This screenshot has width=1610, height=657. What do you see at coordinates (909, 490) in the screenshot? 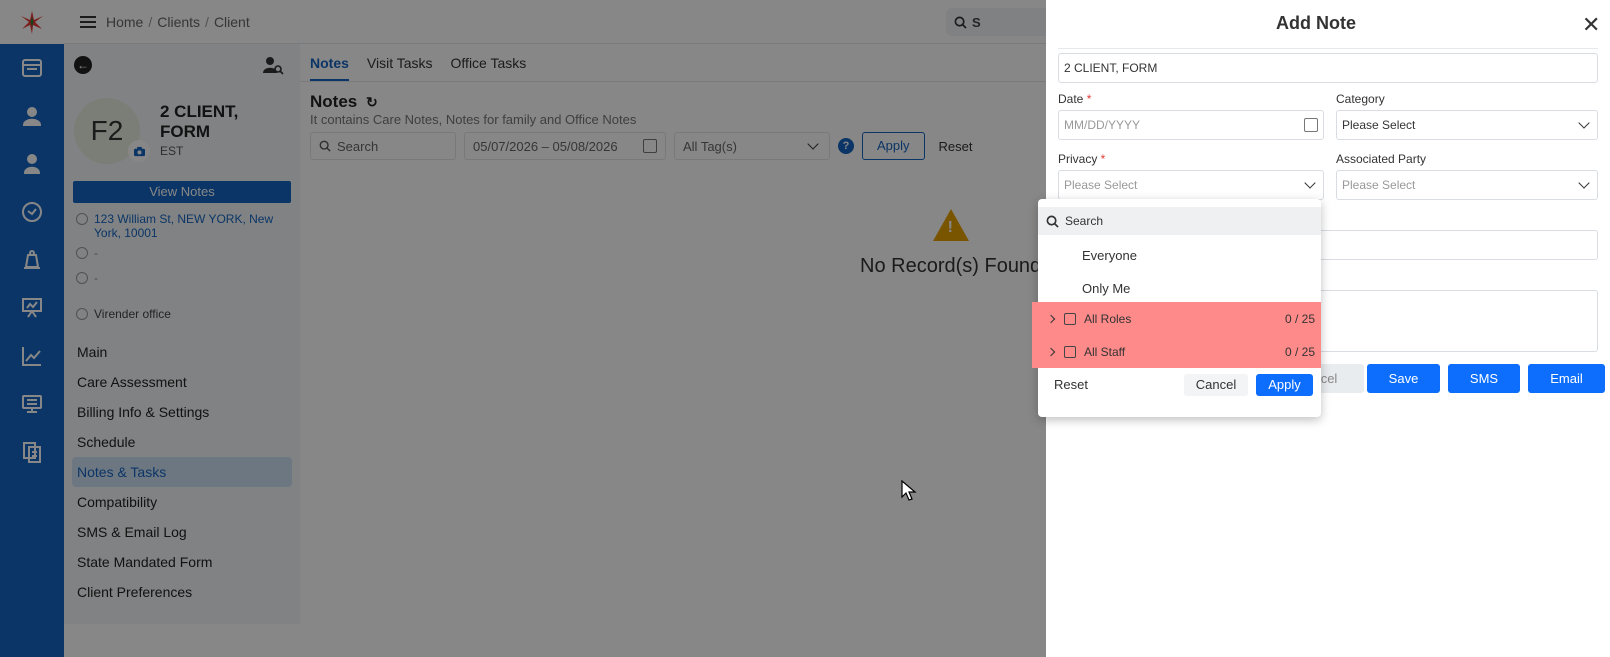
I see `mouse-cursor-icon` at bounding box center [909, 490].